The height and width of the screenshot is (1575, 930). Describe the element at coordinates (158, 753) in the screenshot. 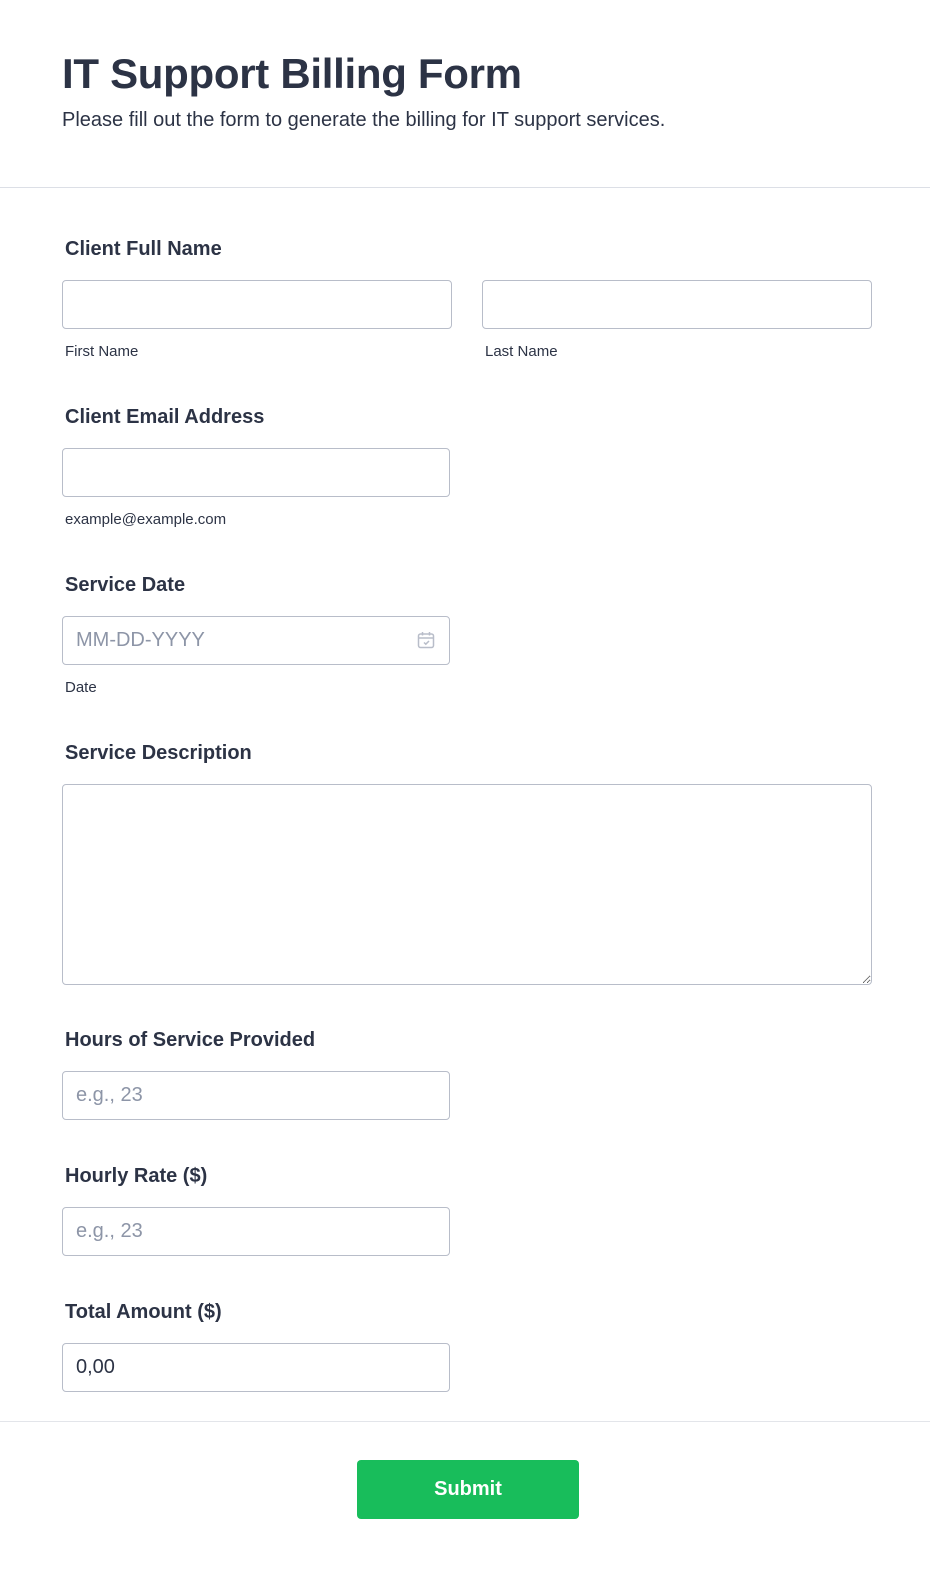

I see `service-description-label: Service Description` at that location.